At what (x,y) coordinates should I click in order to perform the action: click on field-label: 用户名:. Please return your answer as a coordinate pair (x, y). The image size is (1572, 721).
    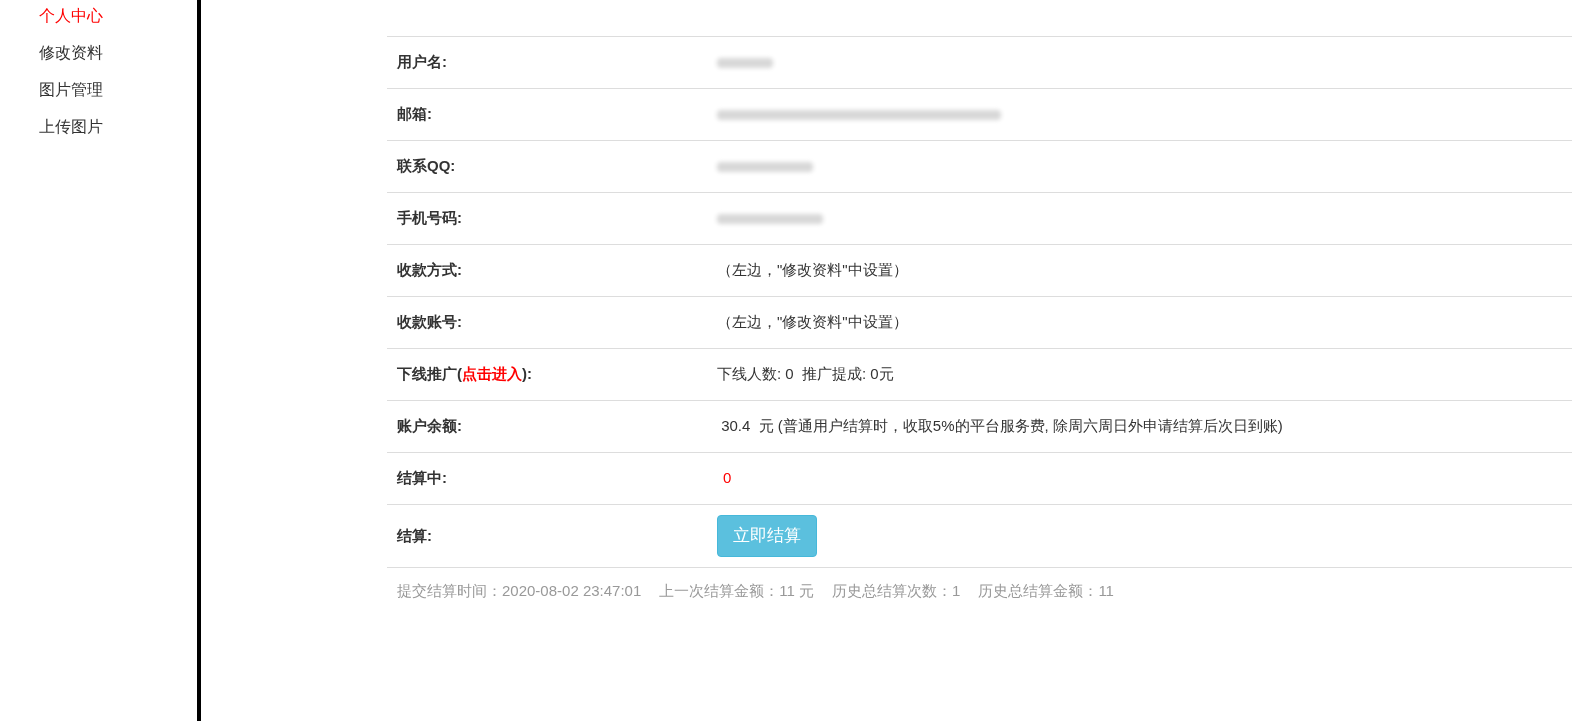
    Looking at the image, I should click on (422, 62).